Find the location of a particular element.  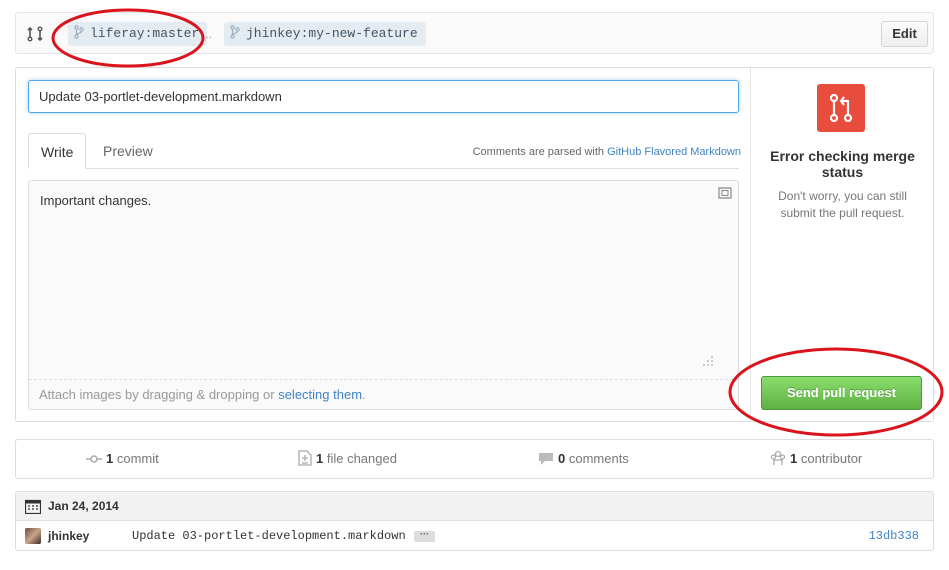

head-branch-label: jhinkey:my-new-feature is located at coordinates (332, 33).